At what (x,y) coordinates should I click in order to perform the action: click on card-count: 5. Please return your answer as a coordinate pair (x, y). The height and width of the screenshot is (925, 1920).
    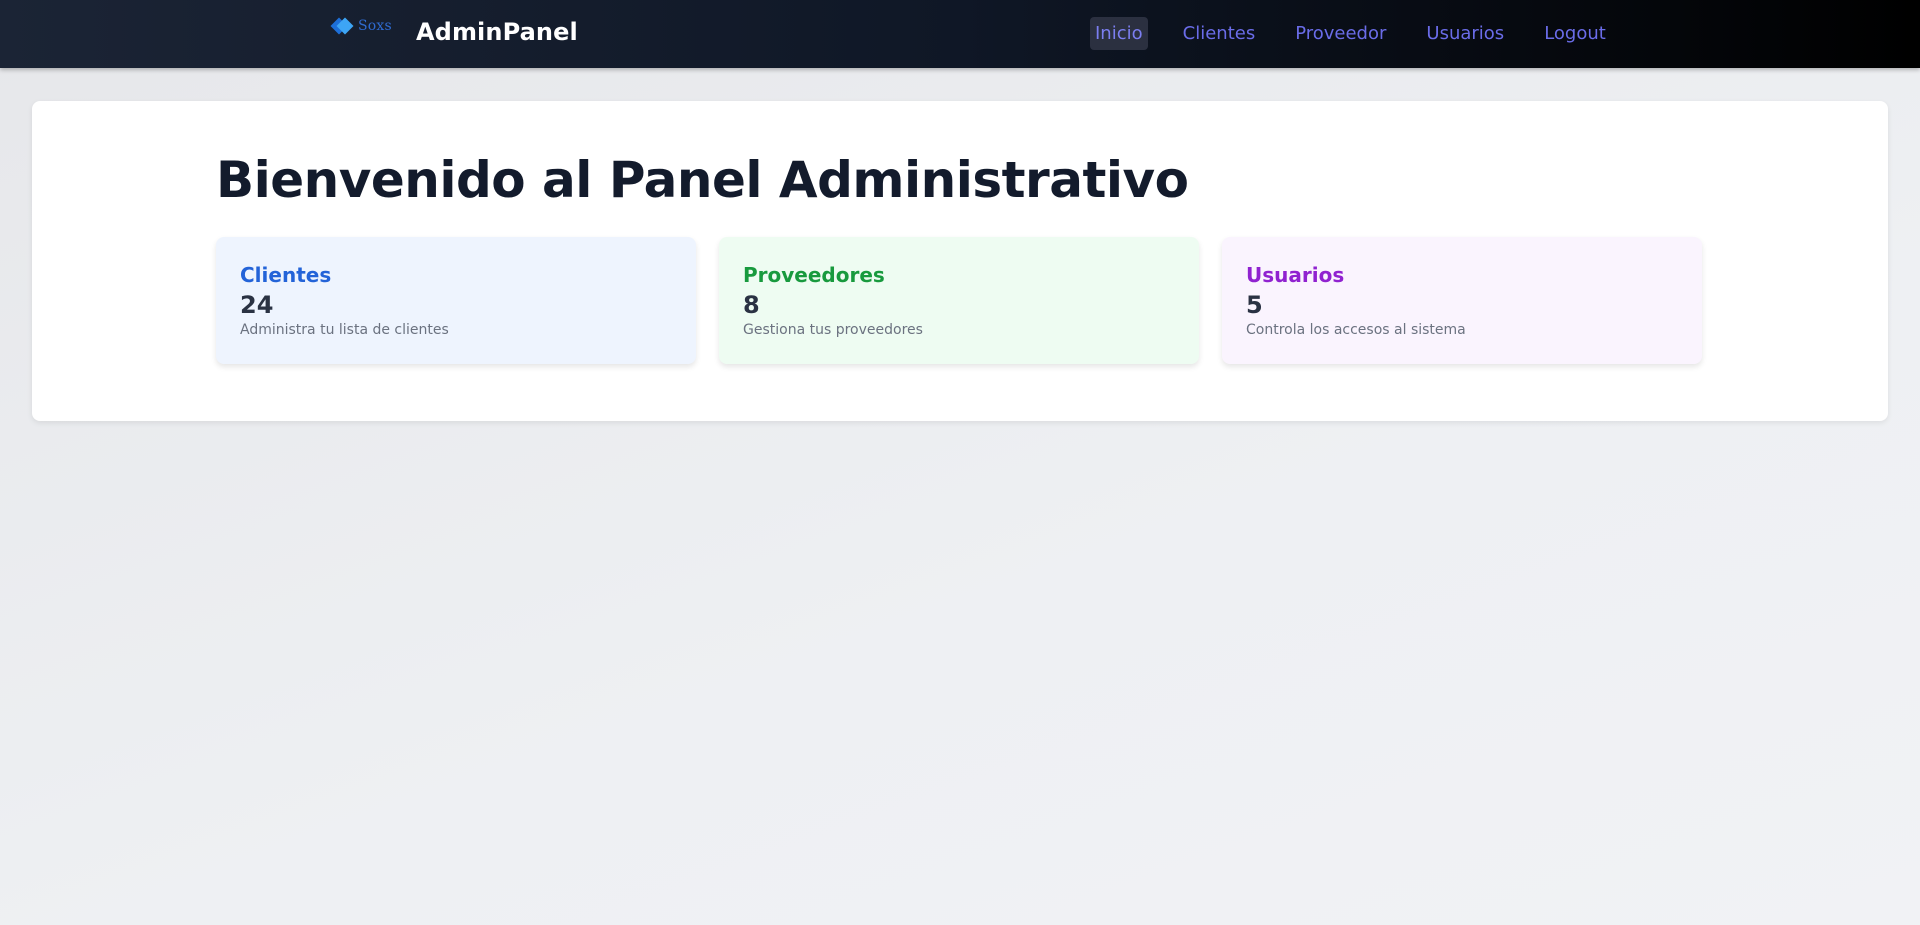
    Looking at the image, I should click on (1254, 305).